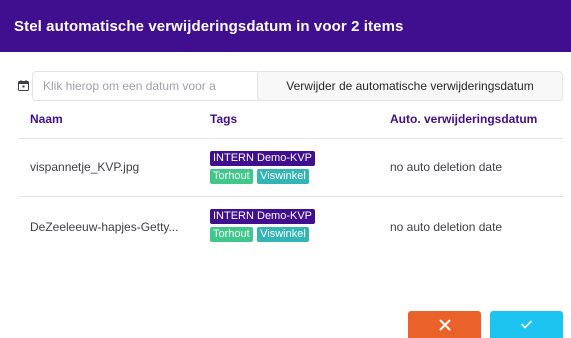  What do you see at coordinates (223, 119) in the screenshot?
I see `column-header-tags: Tags` at bounding box center [223, 119].